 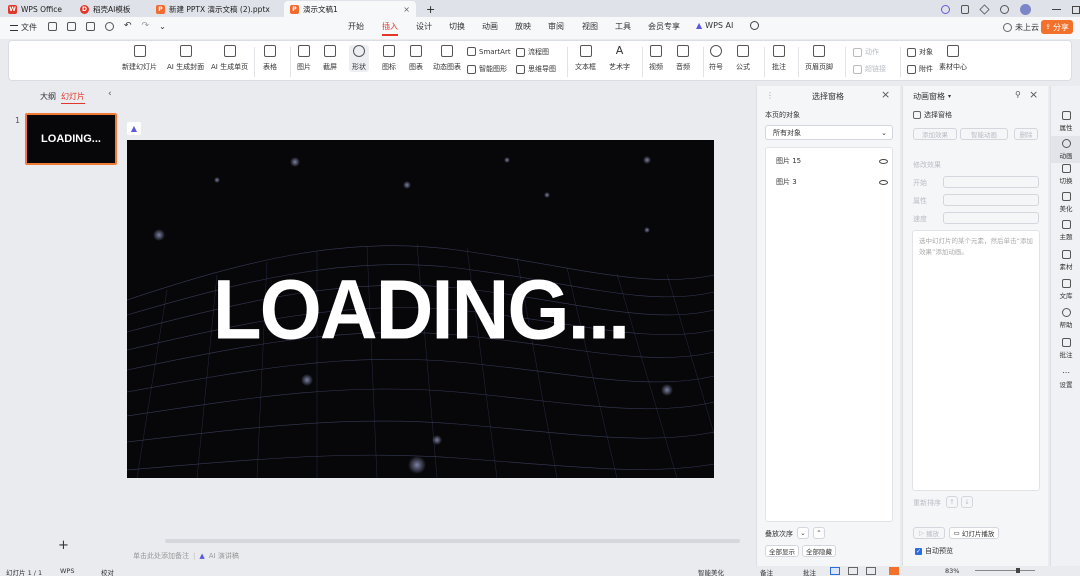 What do you see at coordinates (932, 96) in the screenshot?
I see `animation-pane-title-menu: 动画窗格 ▾` at bounding box center [932, 96].